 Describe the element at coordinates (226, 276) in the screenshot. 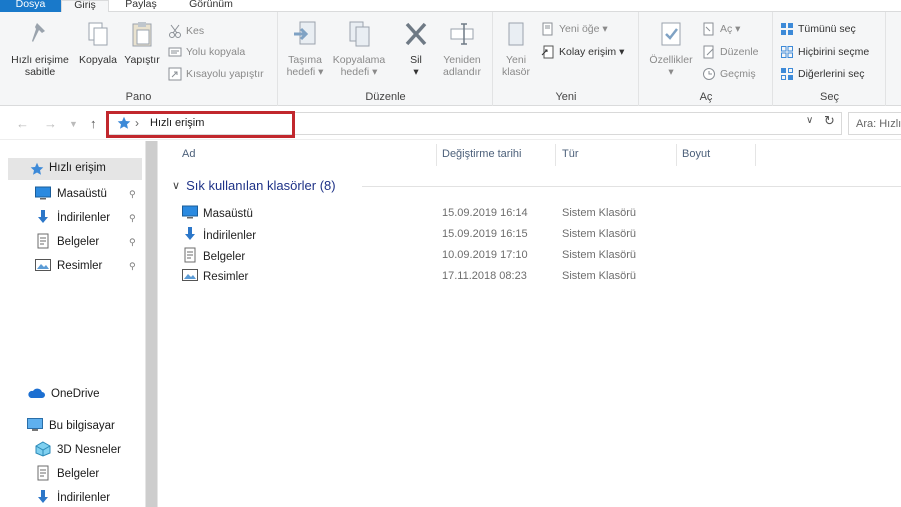

I see `row-name: Resimler` at that location.